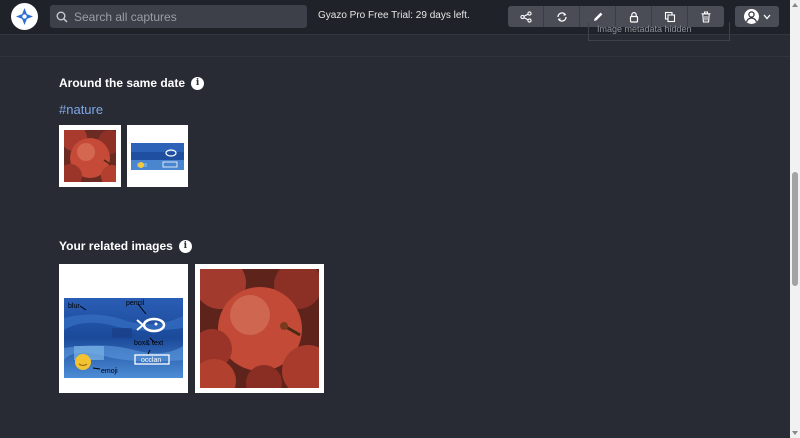  I want to click on sync-icon, so click(561, 16).